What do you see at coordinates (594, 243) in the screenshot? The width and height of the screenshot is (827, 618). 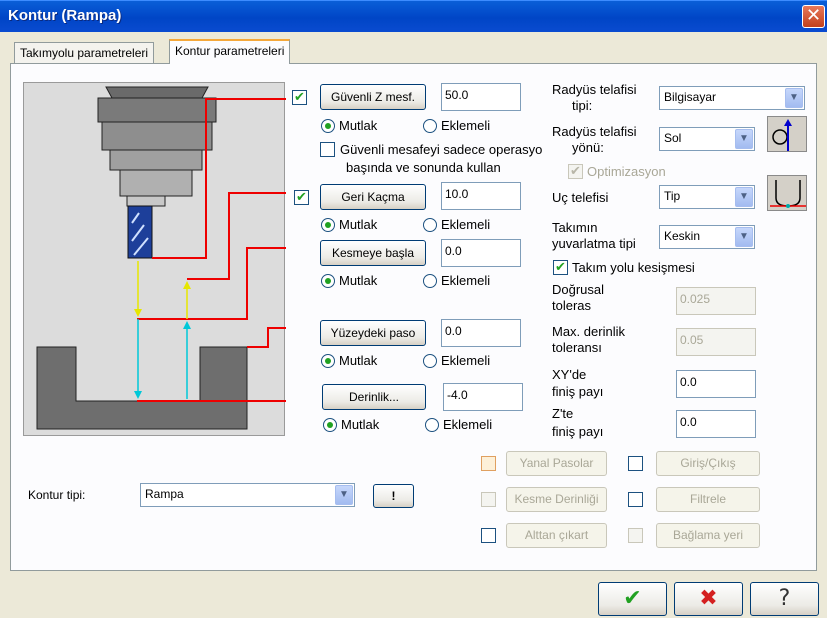 I see `roll-cutter-label-line2: yuvarlatma tipi` at bounding box center [594, 243].